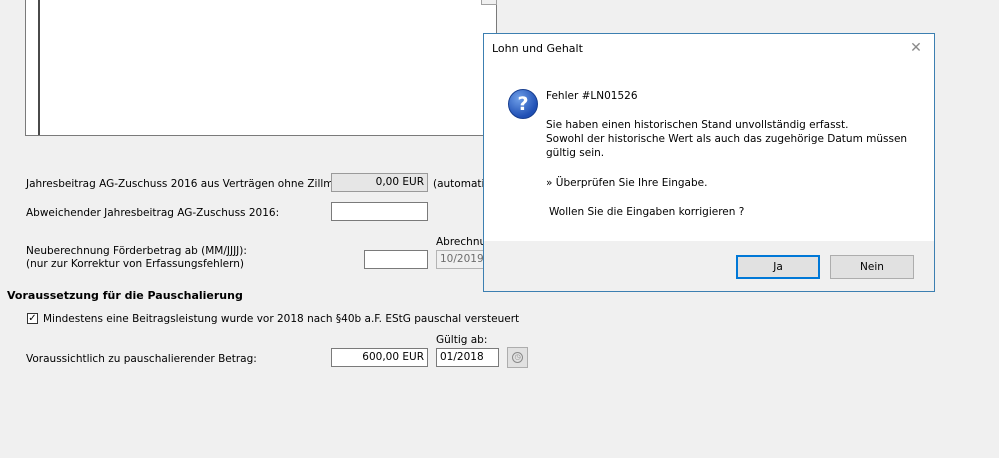  What do you see at coordinates (462, 340) in the screenshot?
I see `valid-from-label: Gültig ab:` at bounding box center [462, 340].